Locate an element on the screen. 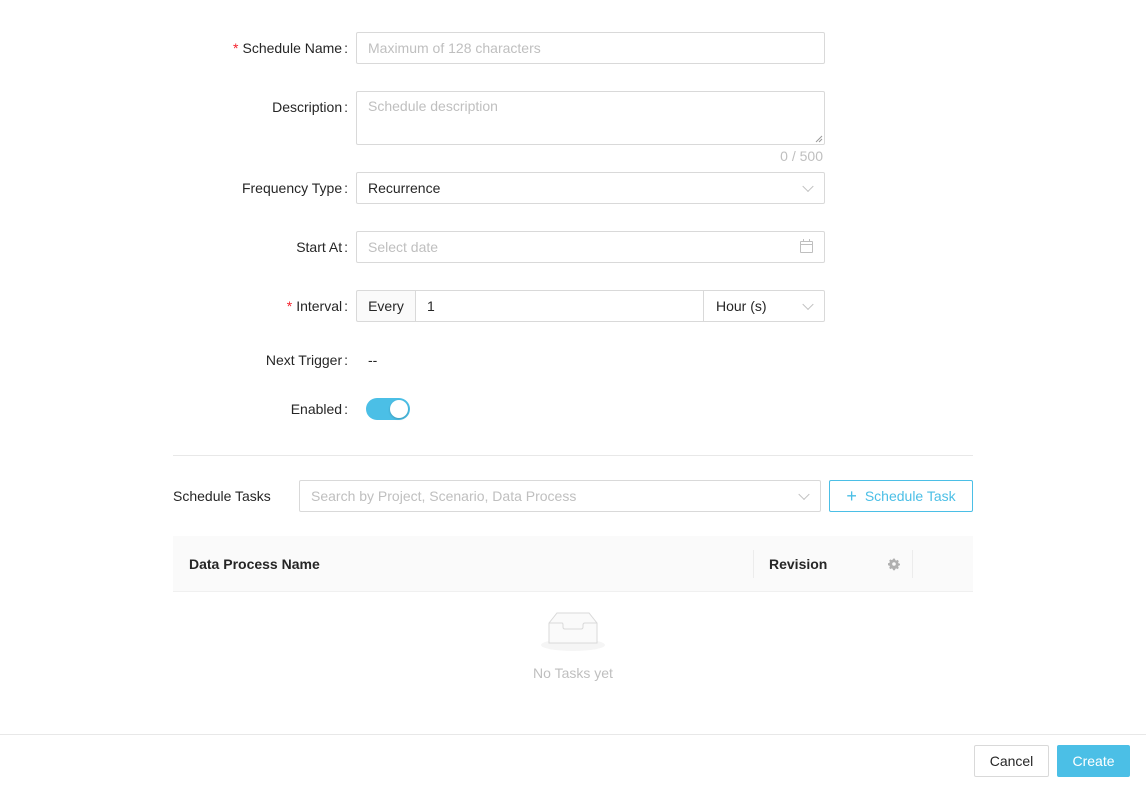  schedule-tasks-label: Schedule Tasks is located at coordinates (222, 496).